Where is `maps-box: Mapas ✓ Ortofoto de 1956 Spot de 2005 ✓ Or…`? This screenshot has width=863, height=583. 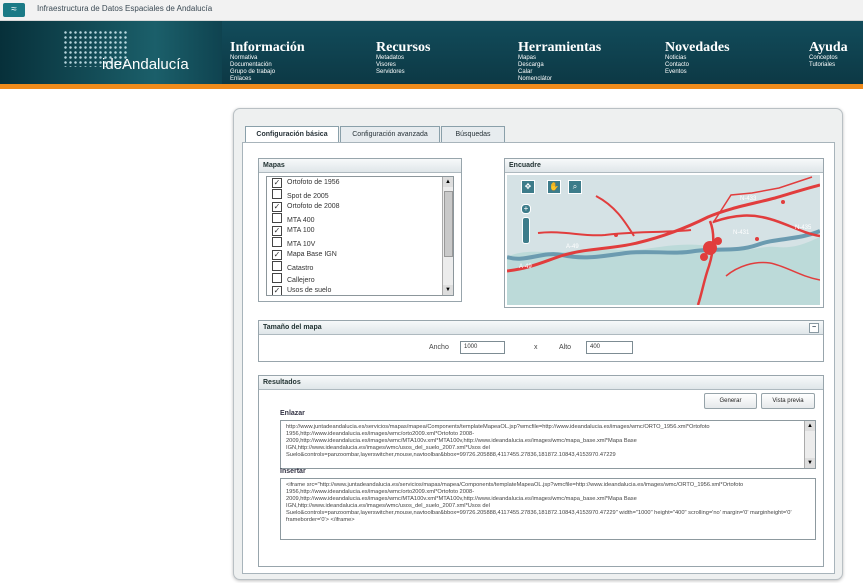
maps-box: Mapas ✓ Ortofoto de 1956 Spot de 2005 ✓ Or… is located at coordinates (360, 230).